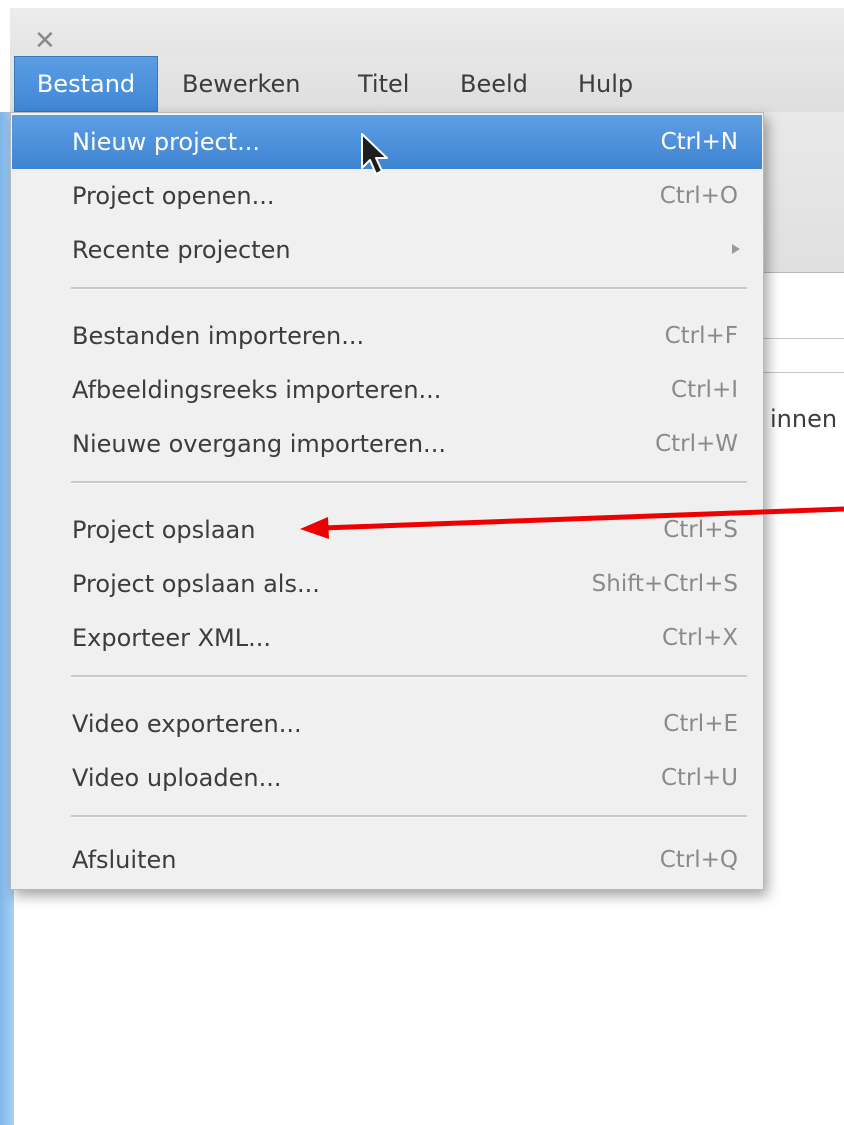  I want to click on menu-item-label: Project opslaan, so click(164, 530).